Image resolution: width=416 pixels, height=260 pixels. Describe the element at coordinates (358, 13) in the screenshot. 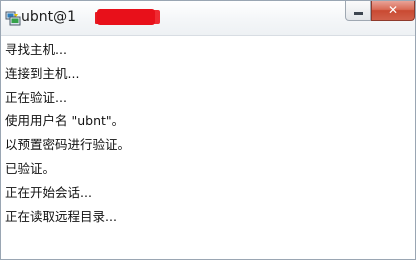

I see `minimize-icon` at that location.